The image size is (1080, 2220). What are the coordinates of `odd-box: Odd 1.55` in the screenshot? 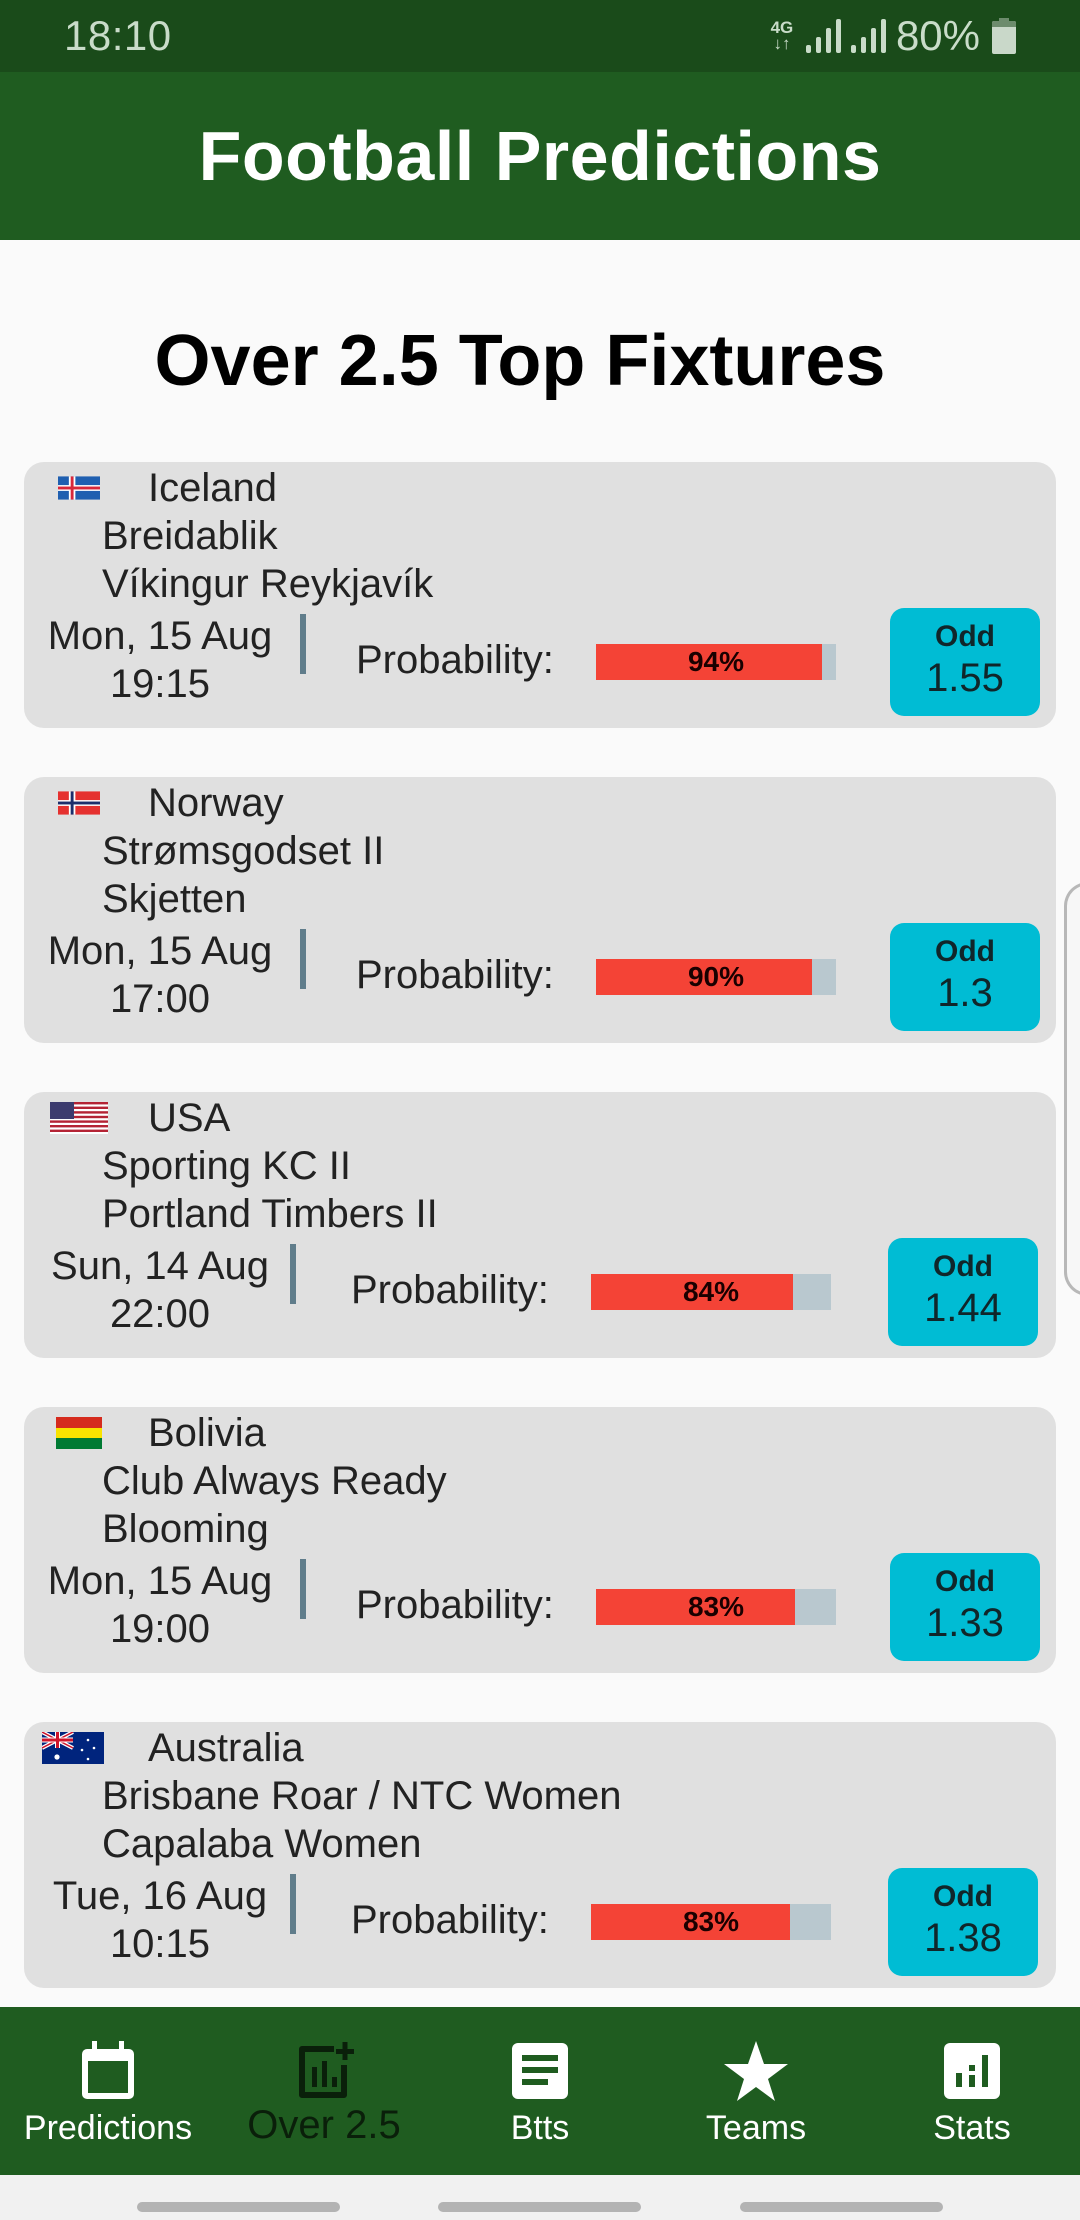 It's located at (965, 662).